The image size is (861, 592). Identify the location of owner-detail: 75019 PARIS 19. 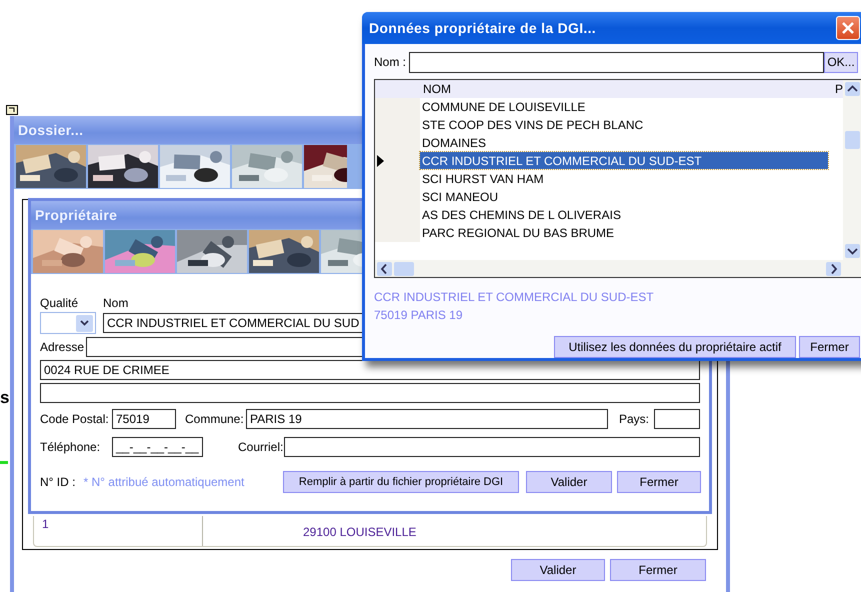
(419, 315).